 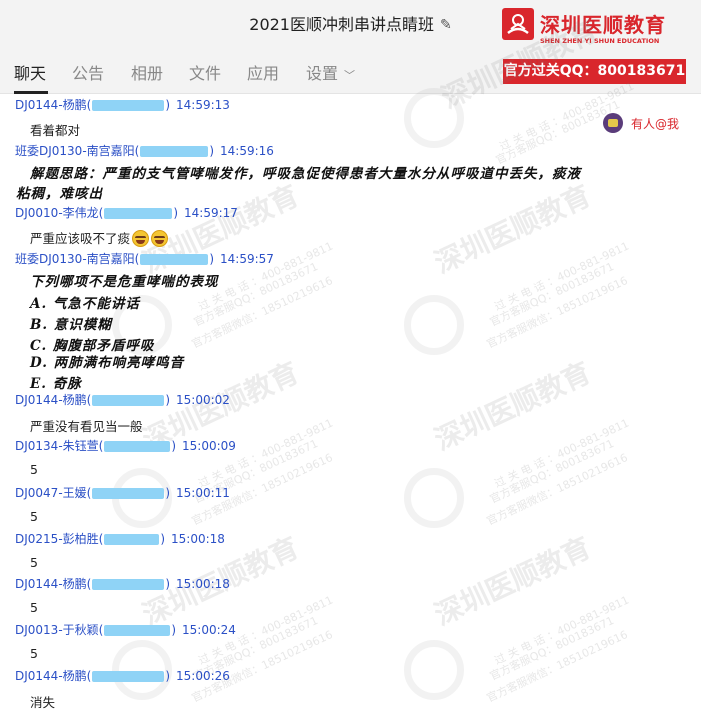 I want to click on message-header: DJ0047-王媛() 15:00:11, so click(x=122, y=493).